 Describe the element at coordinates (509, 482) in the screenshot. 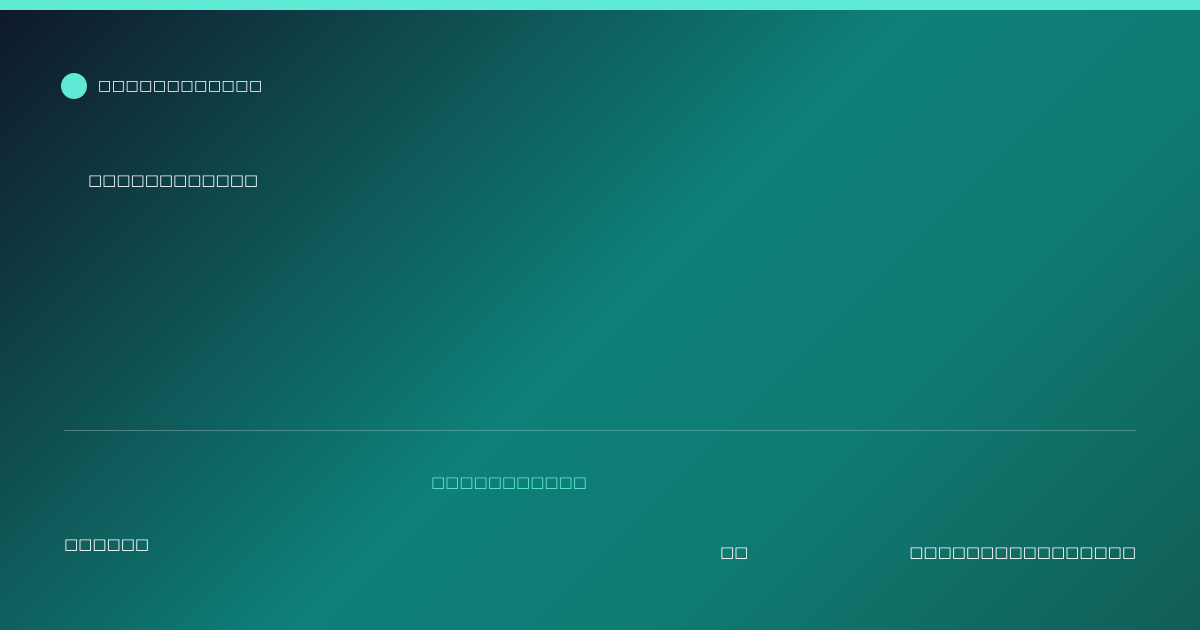

I see `tagline: □□□□□□□□□□□` at that location.